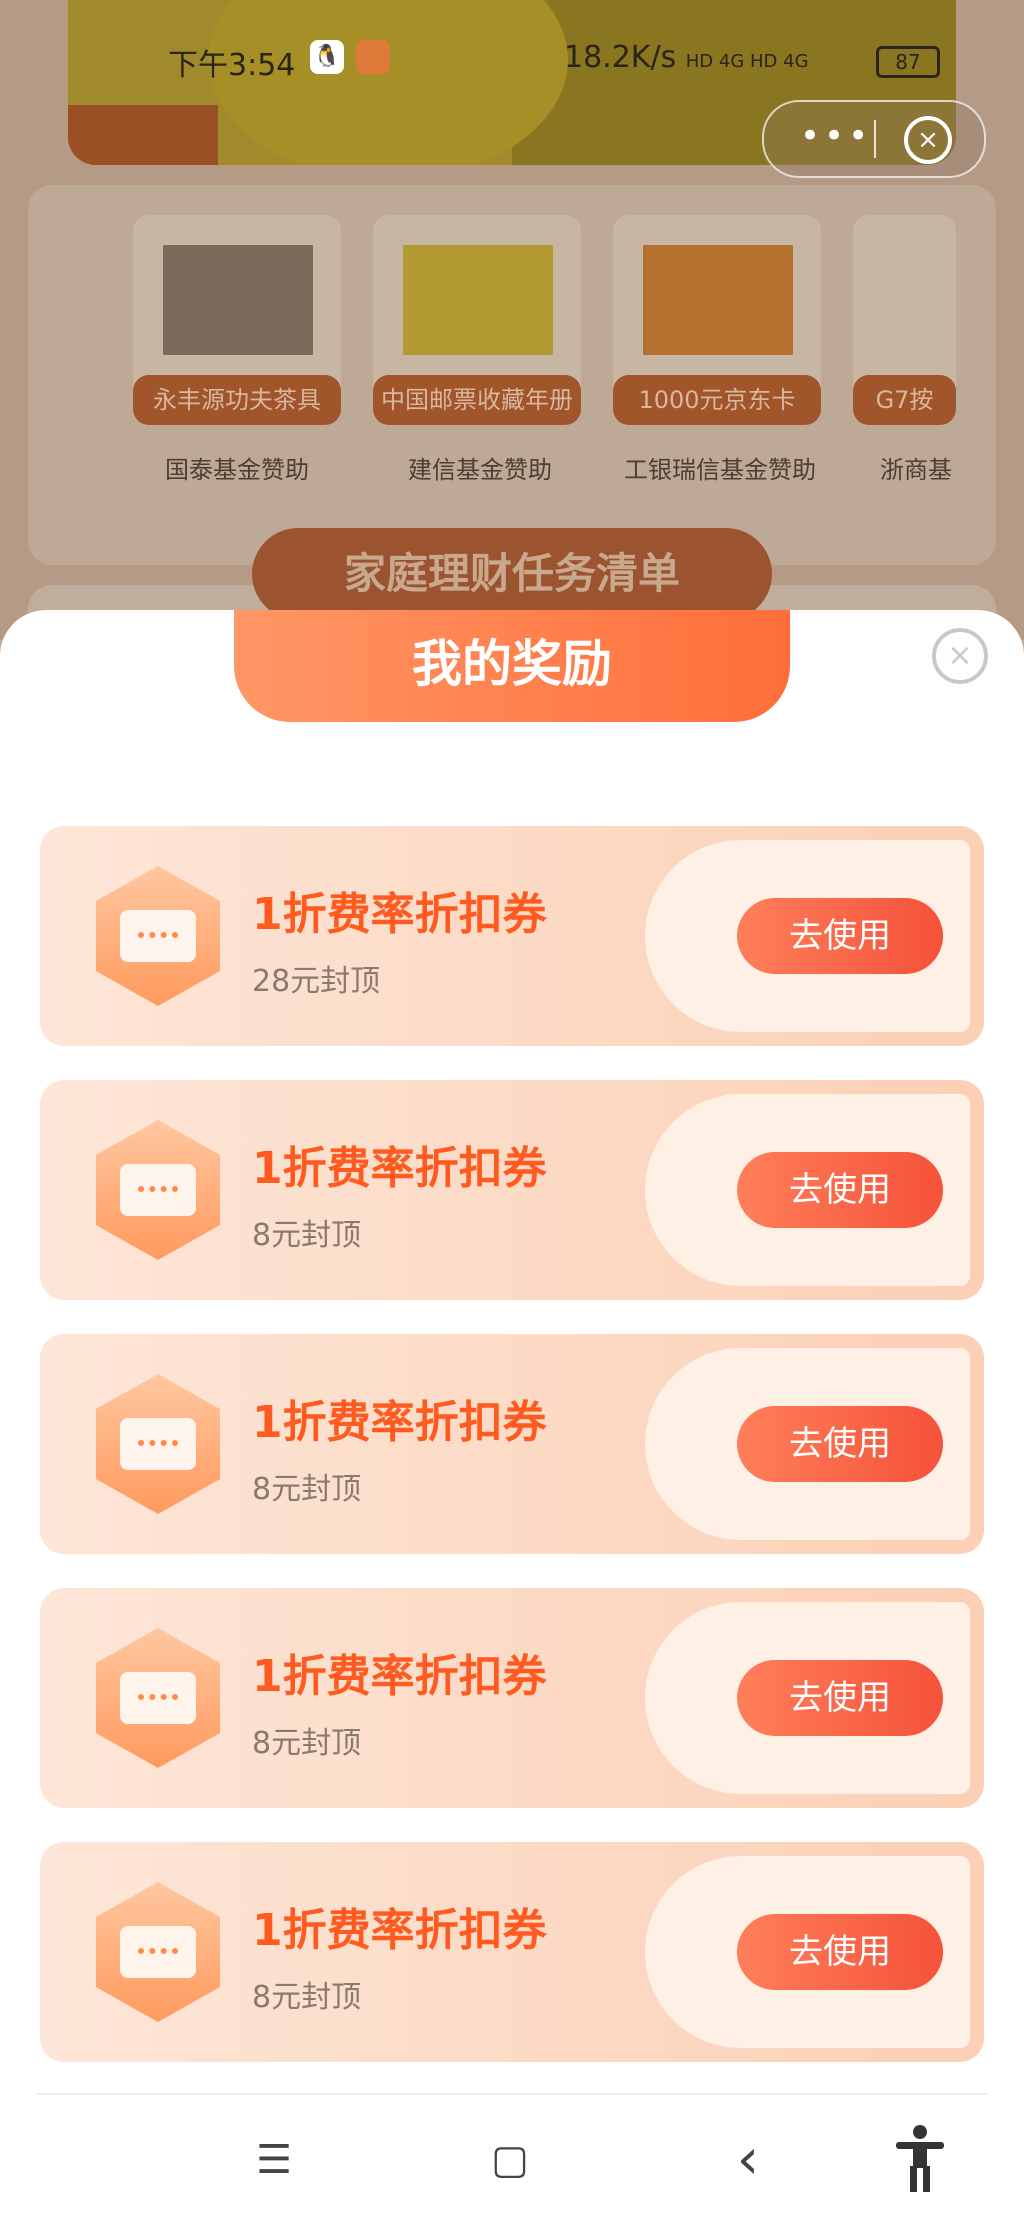 The image size is (1024, 2219). I want to click on more-dots-icon: •••, so click(836, 136).